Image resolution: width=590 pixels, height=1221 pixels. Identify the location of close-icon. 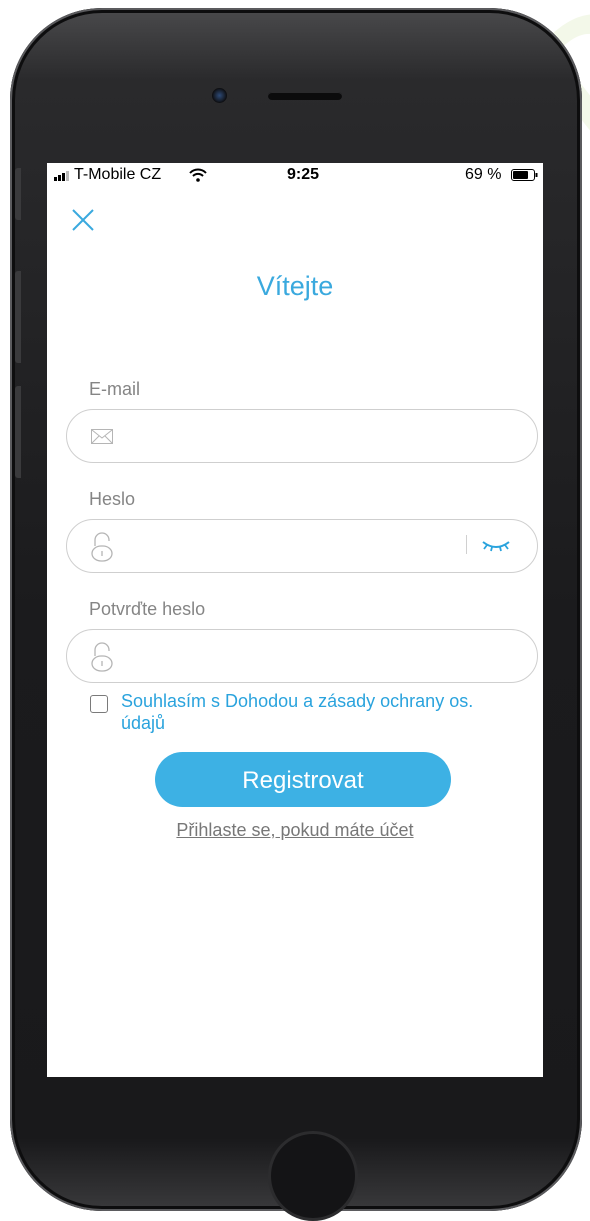
(83, 220).